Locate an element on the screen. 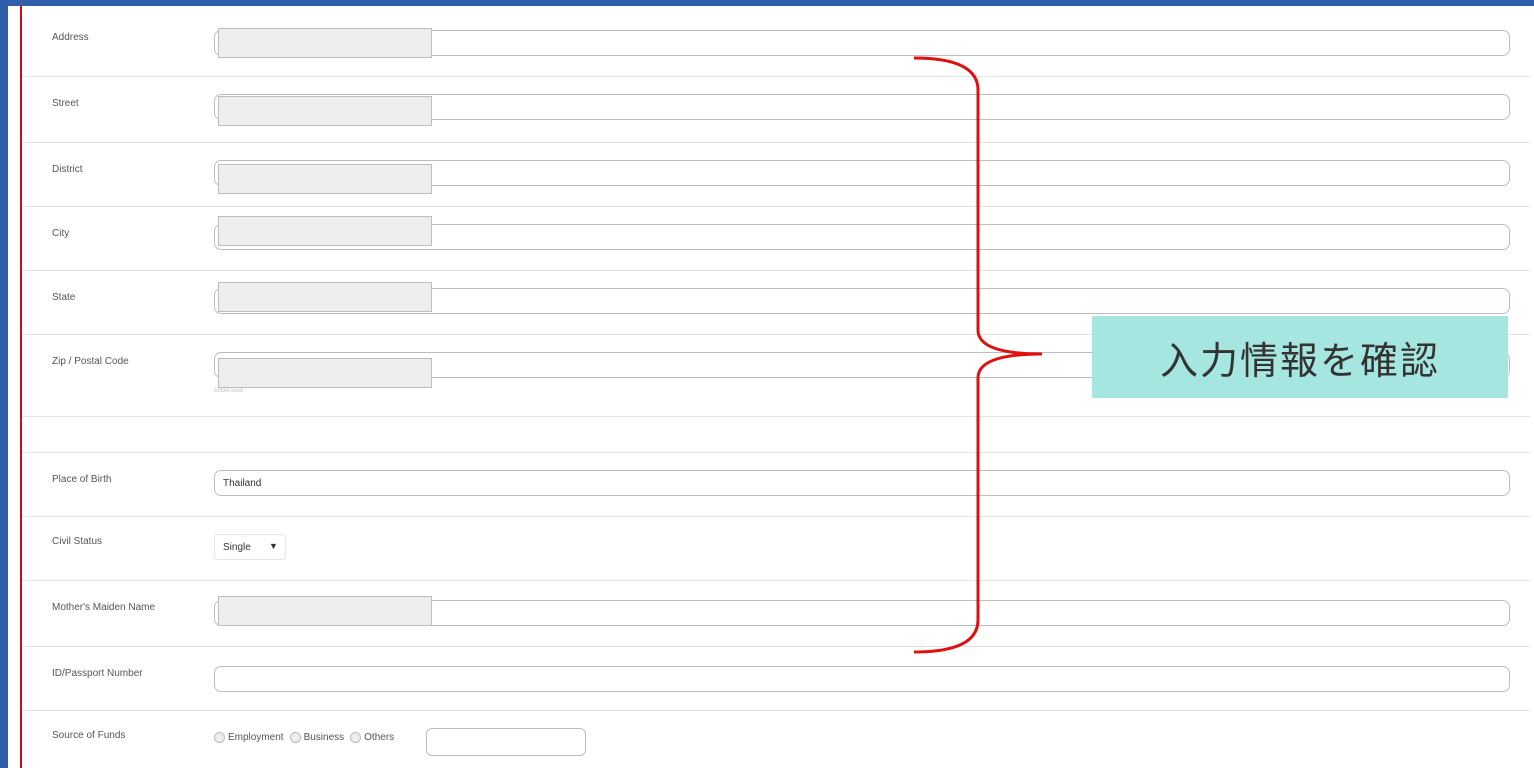  confirm-input-callout: 入力情報を確認 is located at coordinates (1300, 357).